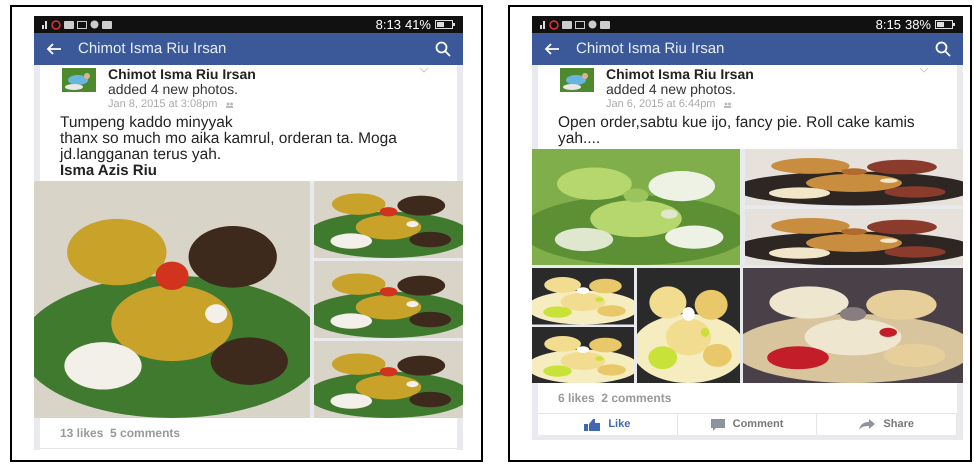 This screenshot has width=974, height=466. I want to click on battery-level: 38%, so click(917, 24).